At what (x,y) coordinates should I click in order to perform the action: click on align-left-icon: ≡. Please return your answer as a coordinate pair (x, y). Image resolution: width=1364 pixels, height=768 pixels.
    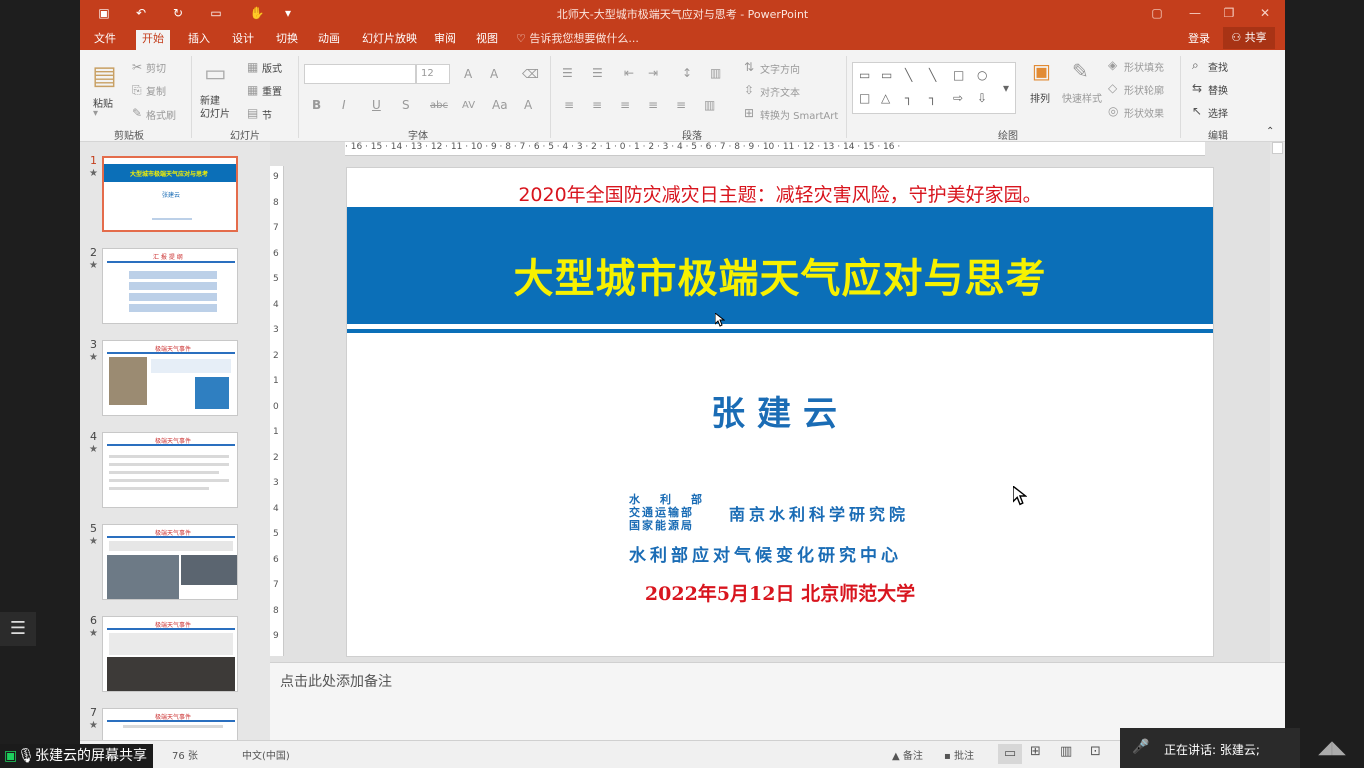
    Looking at the image, I should click on (569, 105).